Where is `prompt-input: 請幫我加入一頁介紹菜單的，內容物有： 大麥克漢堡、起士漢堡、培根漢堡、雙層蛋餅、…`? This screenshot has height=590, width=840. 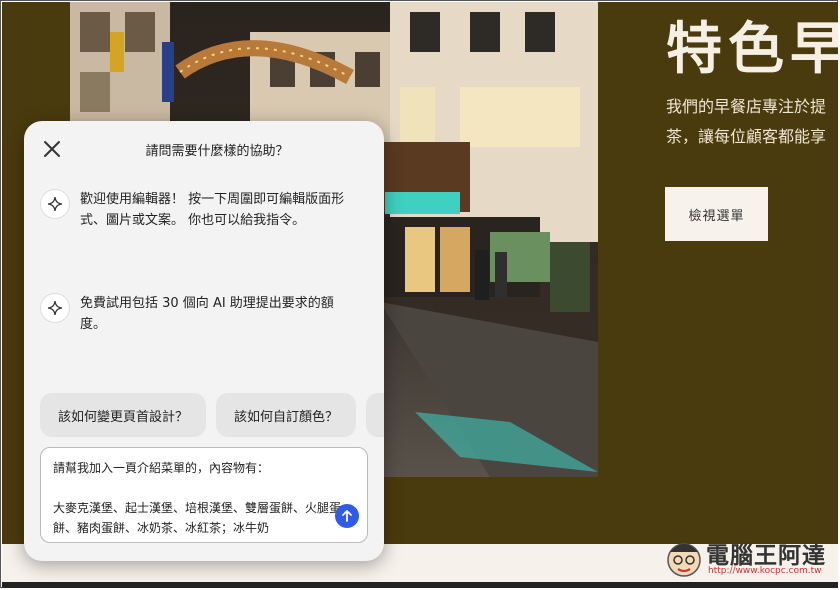 prompt-input: 請幫我加入一頁介紹菜單的，內容物有： 大麥克漢堡、起士漢堡、培根漢堡、雙層蛋餅、… is located at coordinates (204, 495).